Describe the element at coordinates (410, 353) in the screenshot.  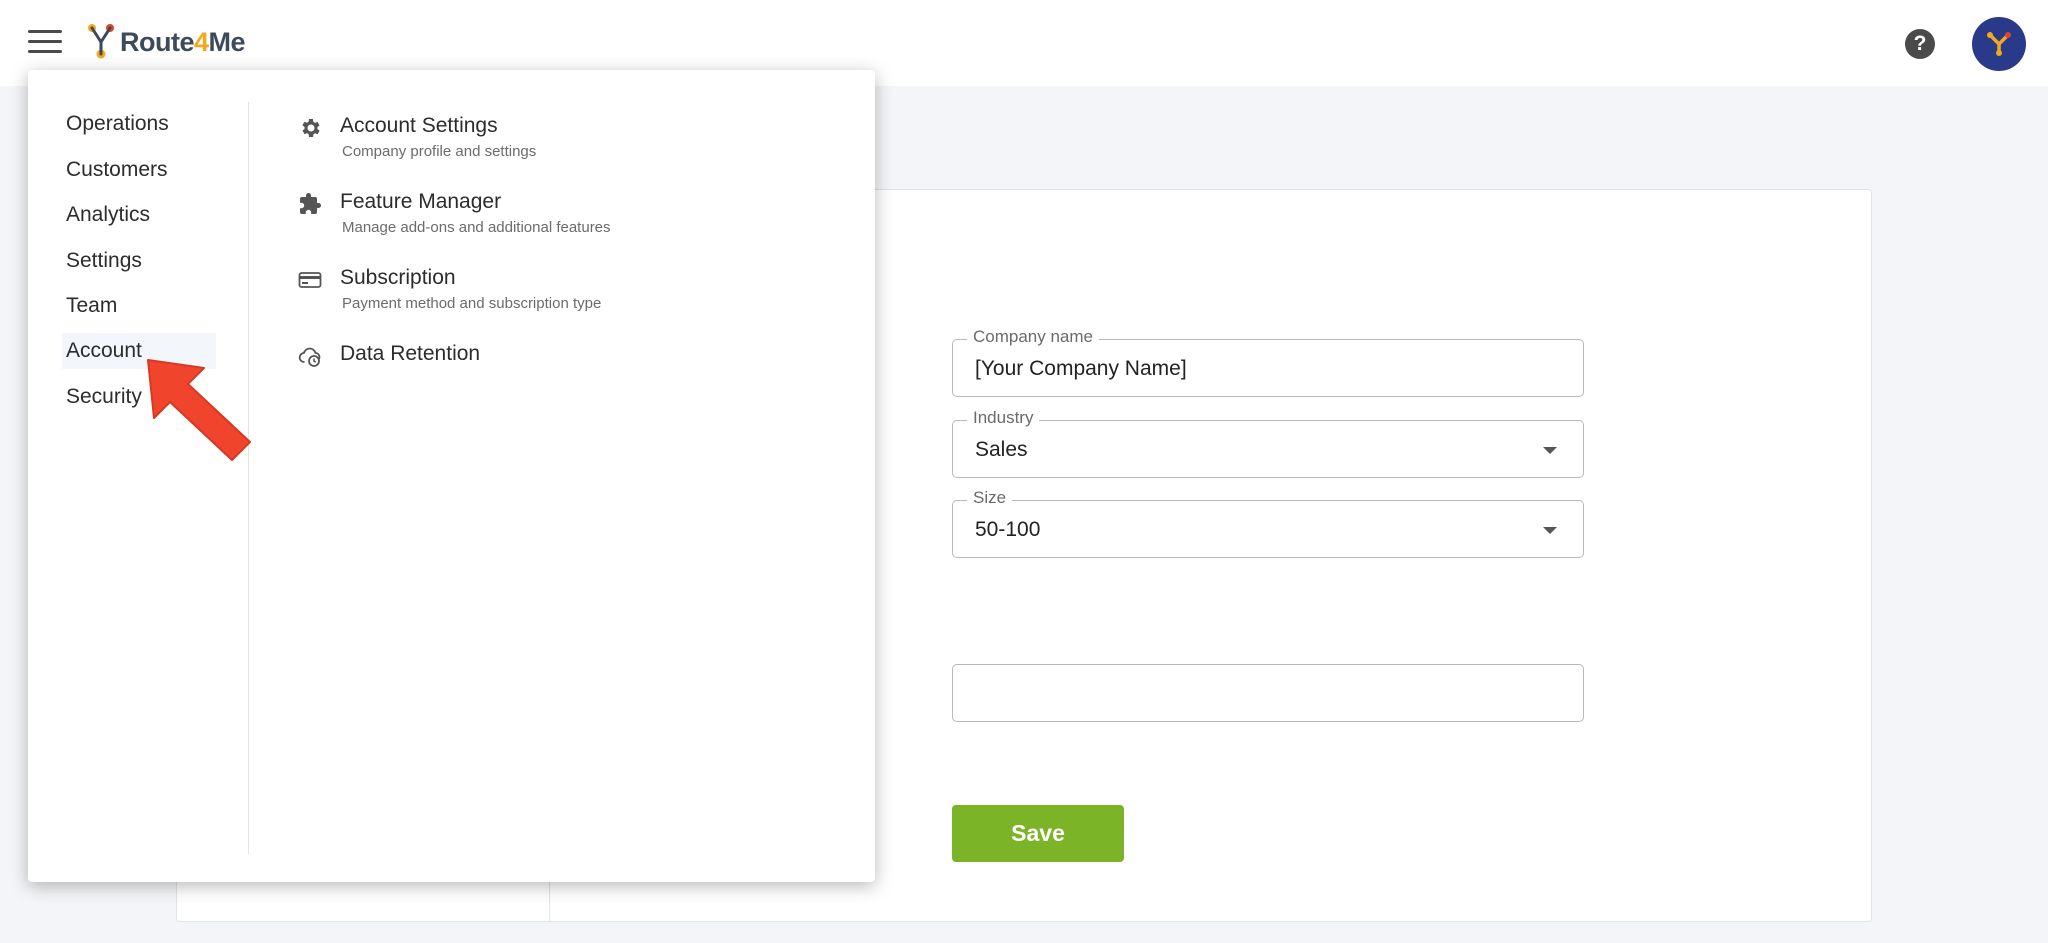
I see `menu-item-title: Data Retention` at that location.